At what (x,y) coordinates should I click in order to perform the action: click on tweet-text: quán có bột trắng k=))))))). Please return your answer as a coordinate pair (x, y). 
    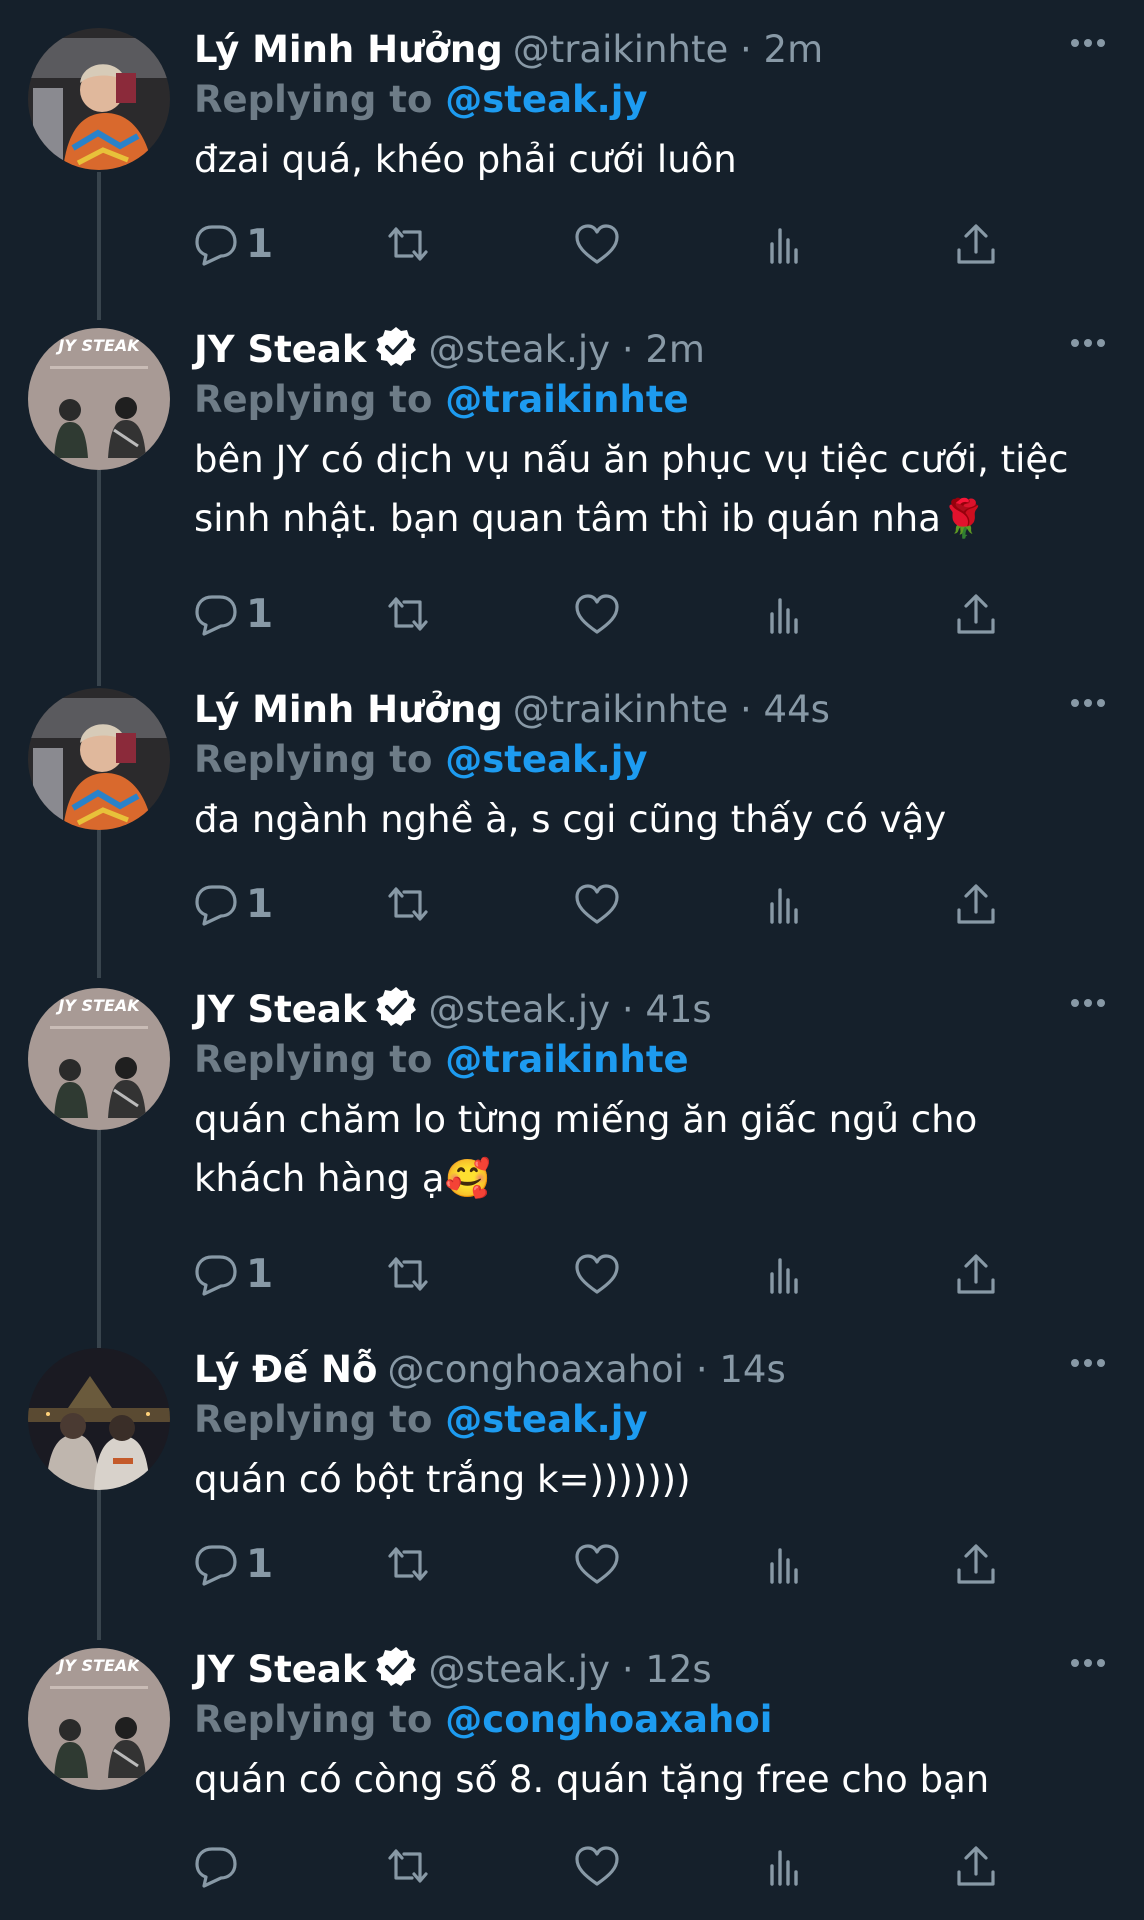
    Looking at the image, I should click on (649, 1479).